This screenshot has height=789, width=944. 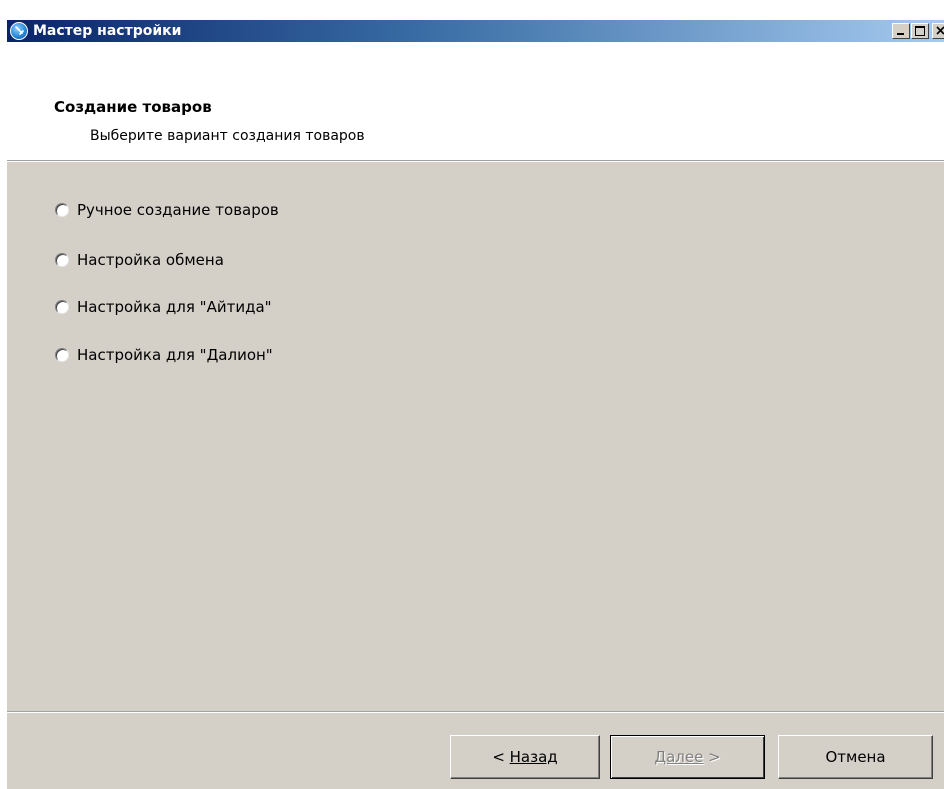 What do you see at coordinates (475, 31) in the screenshot?
I see `title-bar: Мастер настройки` at bounding box center [475, 31].